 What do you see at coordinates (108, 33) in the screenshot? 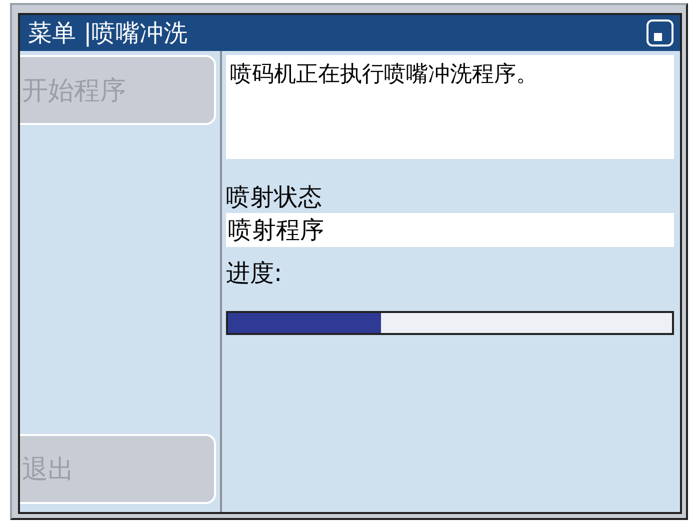
I see `window-title: 菜单 |喷嘴冲洗` at bounding box center [108, 33].